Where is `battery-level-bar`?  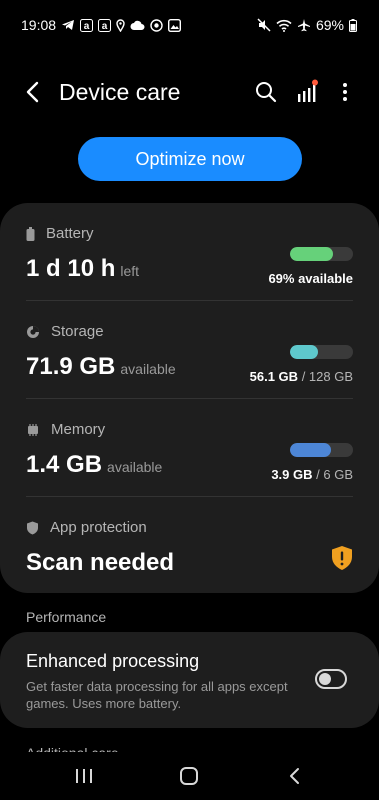
battery-level-bar is located at coordinates (321, 254).